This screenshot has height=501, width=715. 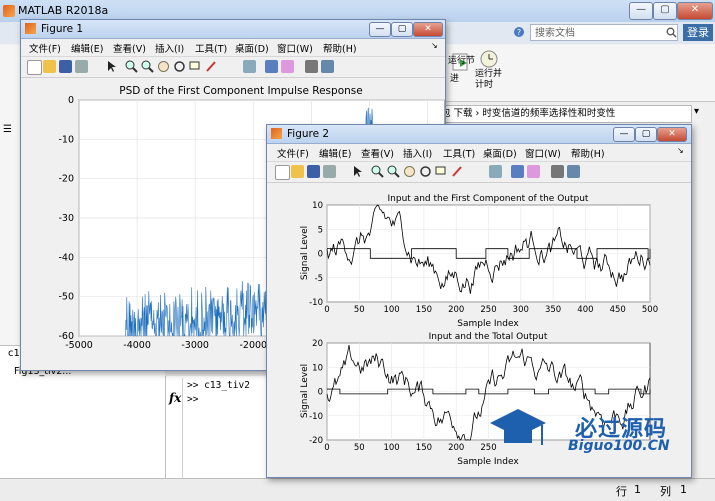 What do you see at coordinates (305, 391) in the screenshot?
I see `subplot2-ylabel: Signal Level` at bounding box center [305, 391].